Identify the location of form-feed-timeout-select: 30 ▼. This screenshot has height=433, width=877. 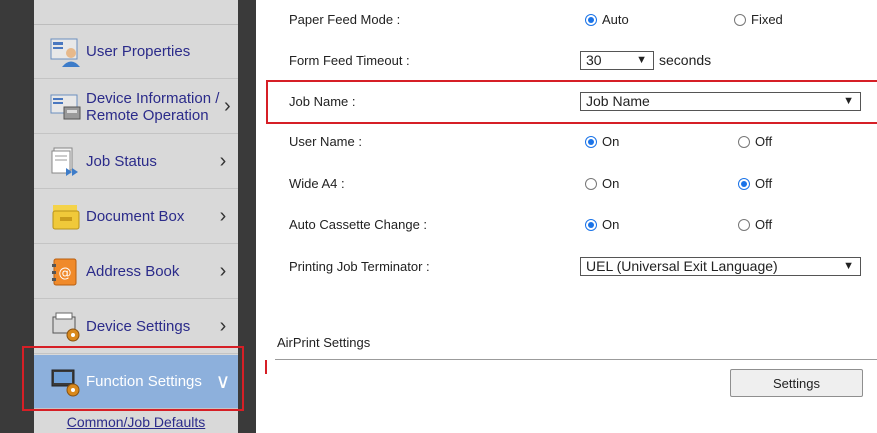
(617, 60).